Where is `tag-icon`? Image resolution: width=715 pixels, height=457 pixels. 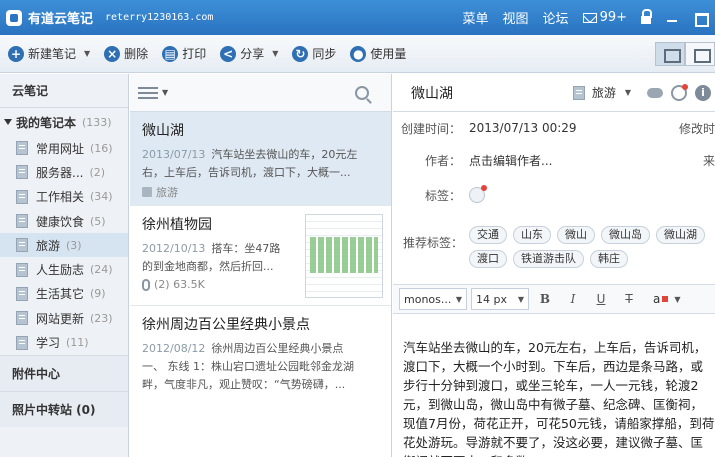
tag-icon is located at coordinates (147, 192).